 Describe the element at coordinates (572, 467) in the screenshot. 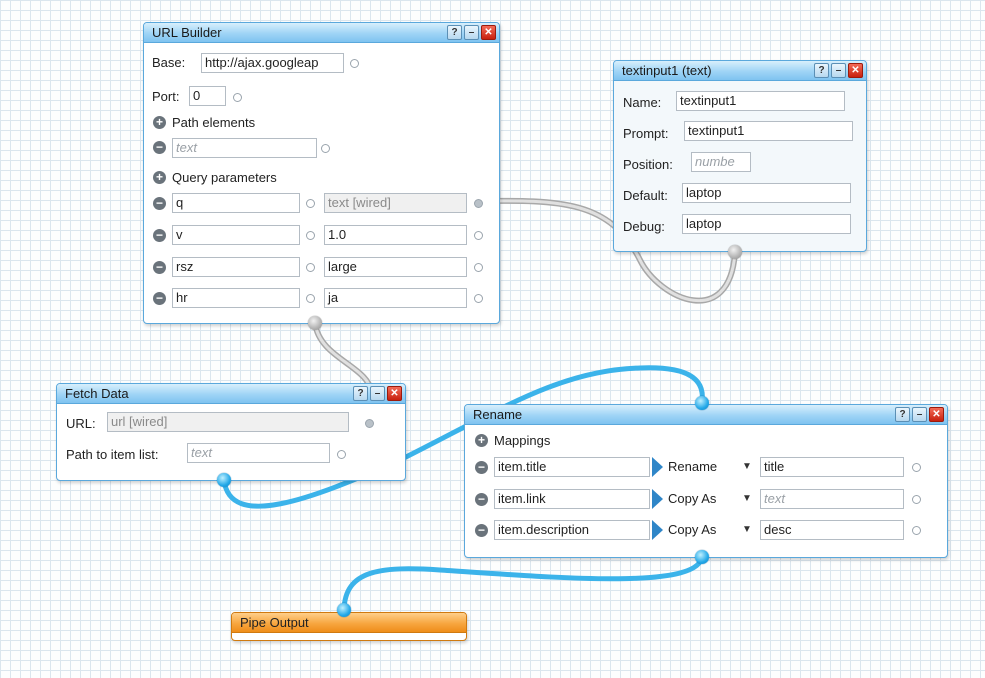

I see `mapping-field-input: item.title` at that location.